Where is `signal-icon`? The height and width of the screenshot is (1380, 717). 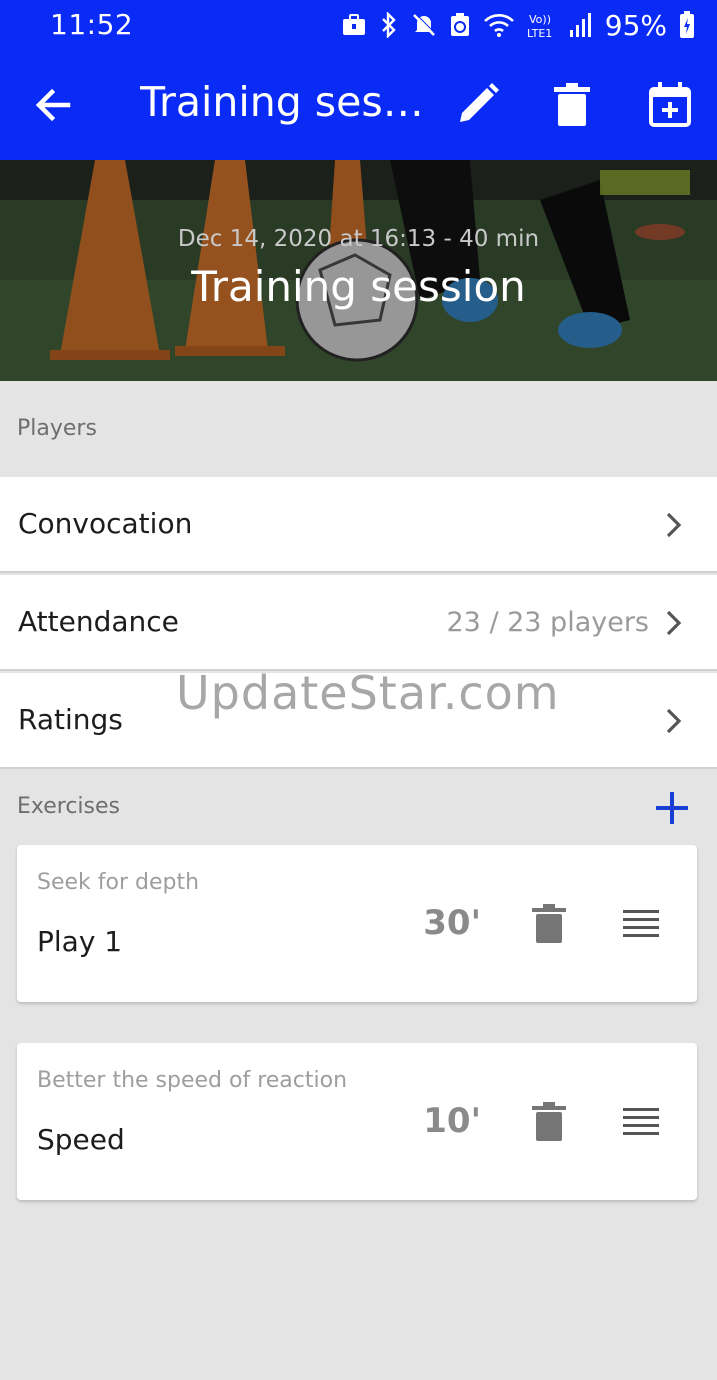 signal-icon is located at coordinates (580, 25).